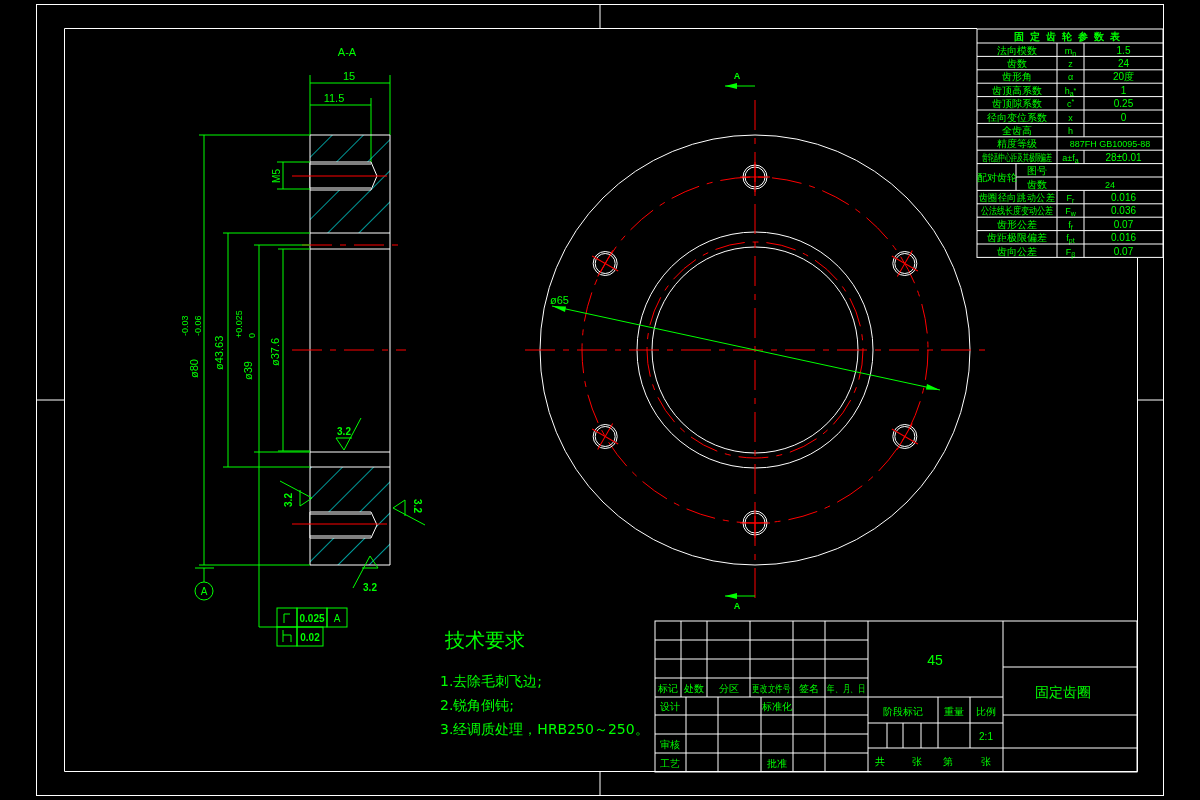 This screenshot has height=800, width=1200. I want to click on table-label: 精度等级, so click(1017, 144).